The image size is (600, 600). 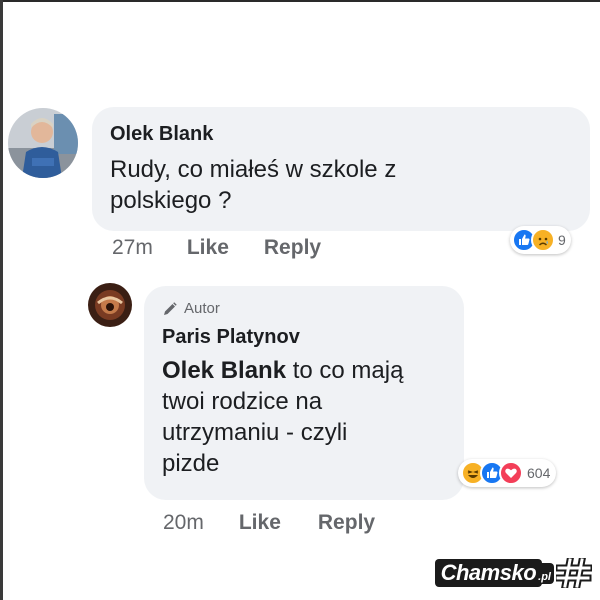 I want to click on comment-text-line: twoi rodzice na, so click(x=242, y=401).